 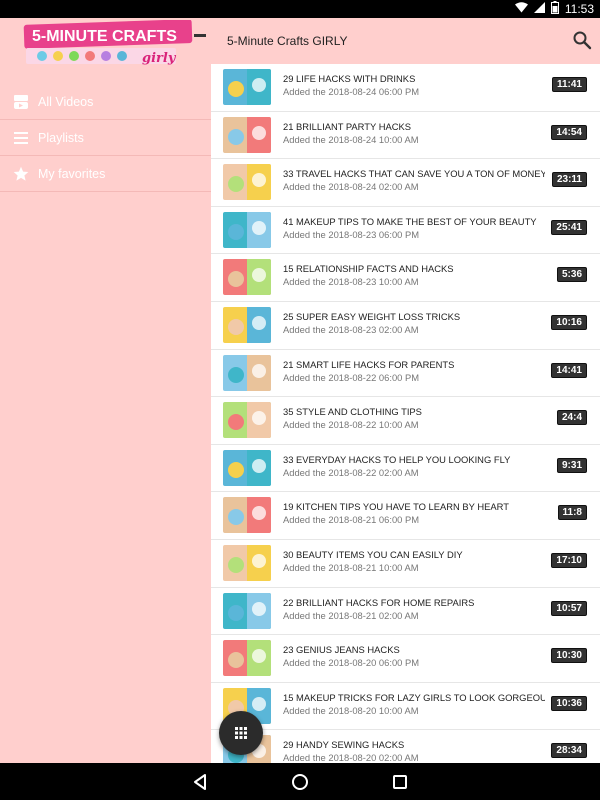 I want to click on app-bar: 5-Minute Crafts GIRLY, so click(x=405, y=41).